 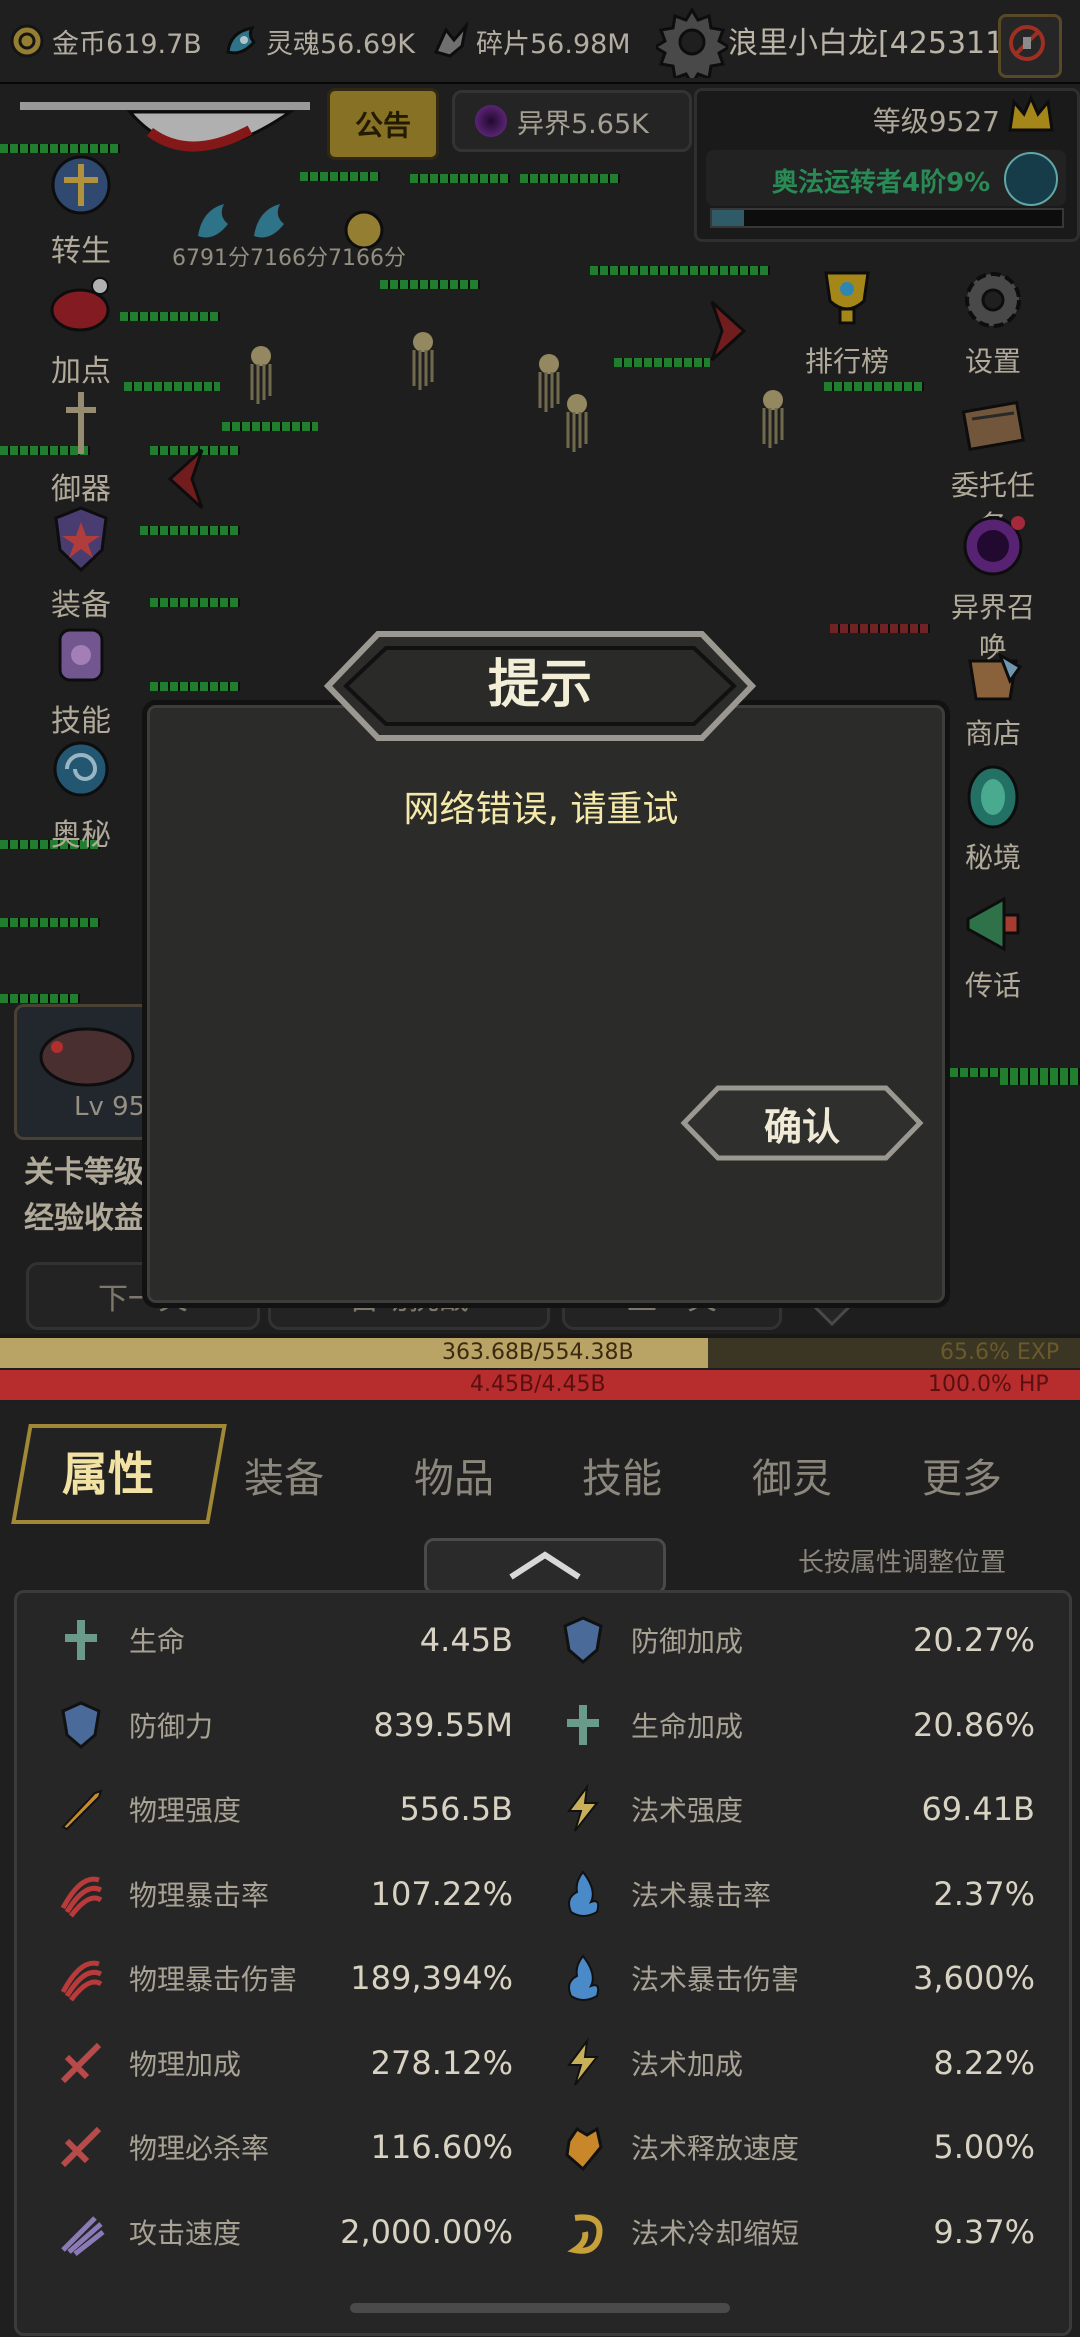 I want to click on stat-label: 法术强度, so click(x=687, y=1810).